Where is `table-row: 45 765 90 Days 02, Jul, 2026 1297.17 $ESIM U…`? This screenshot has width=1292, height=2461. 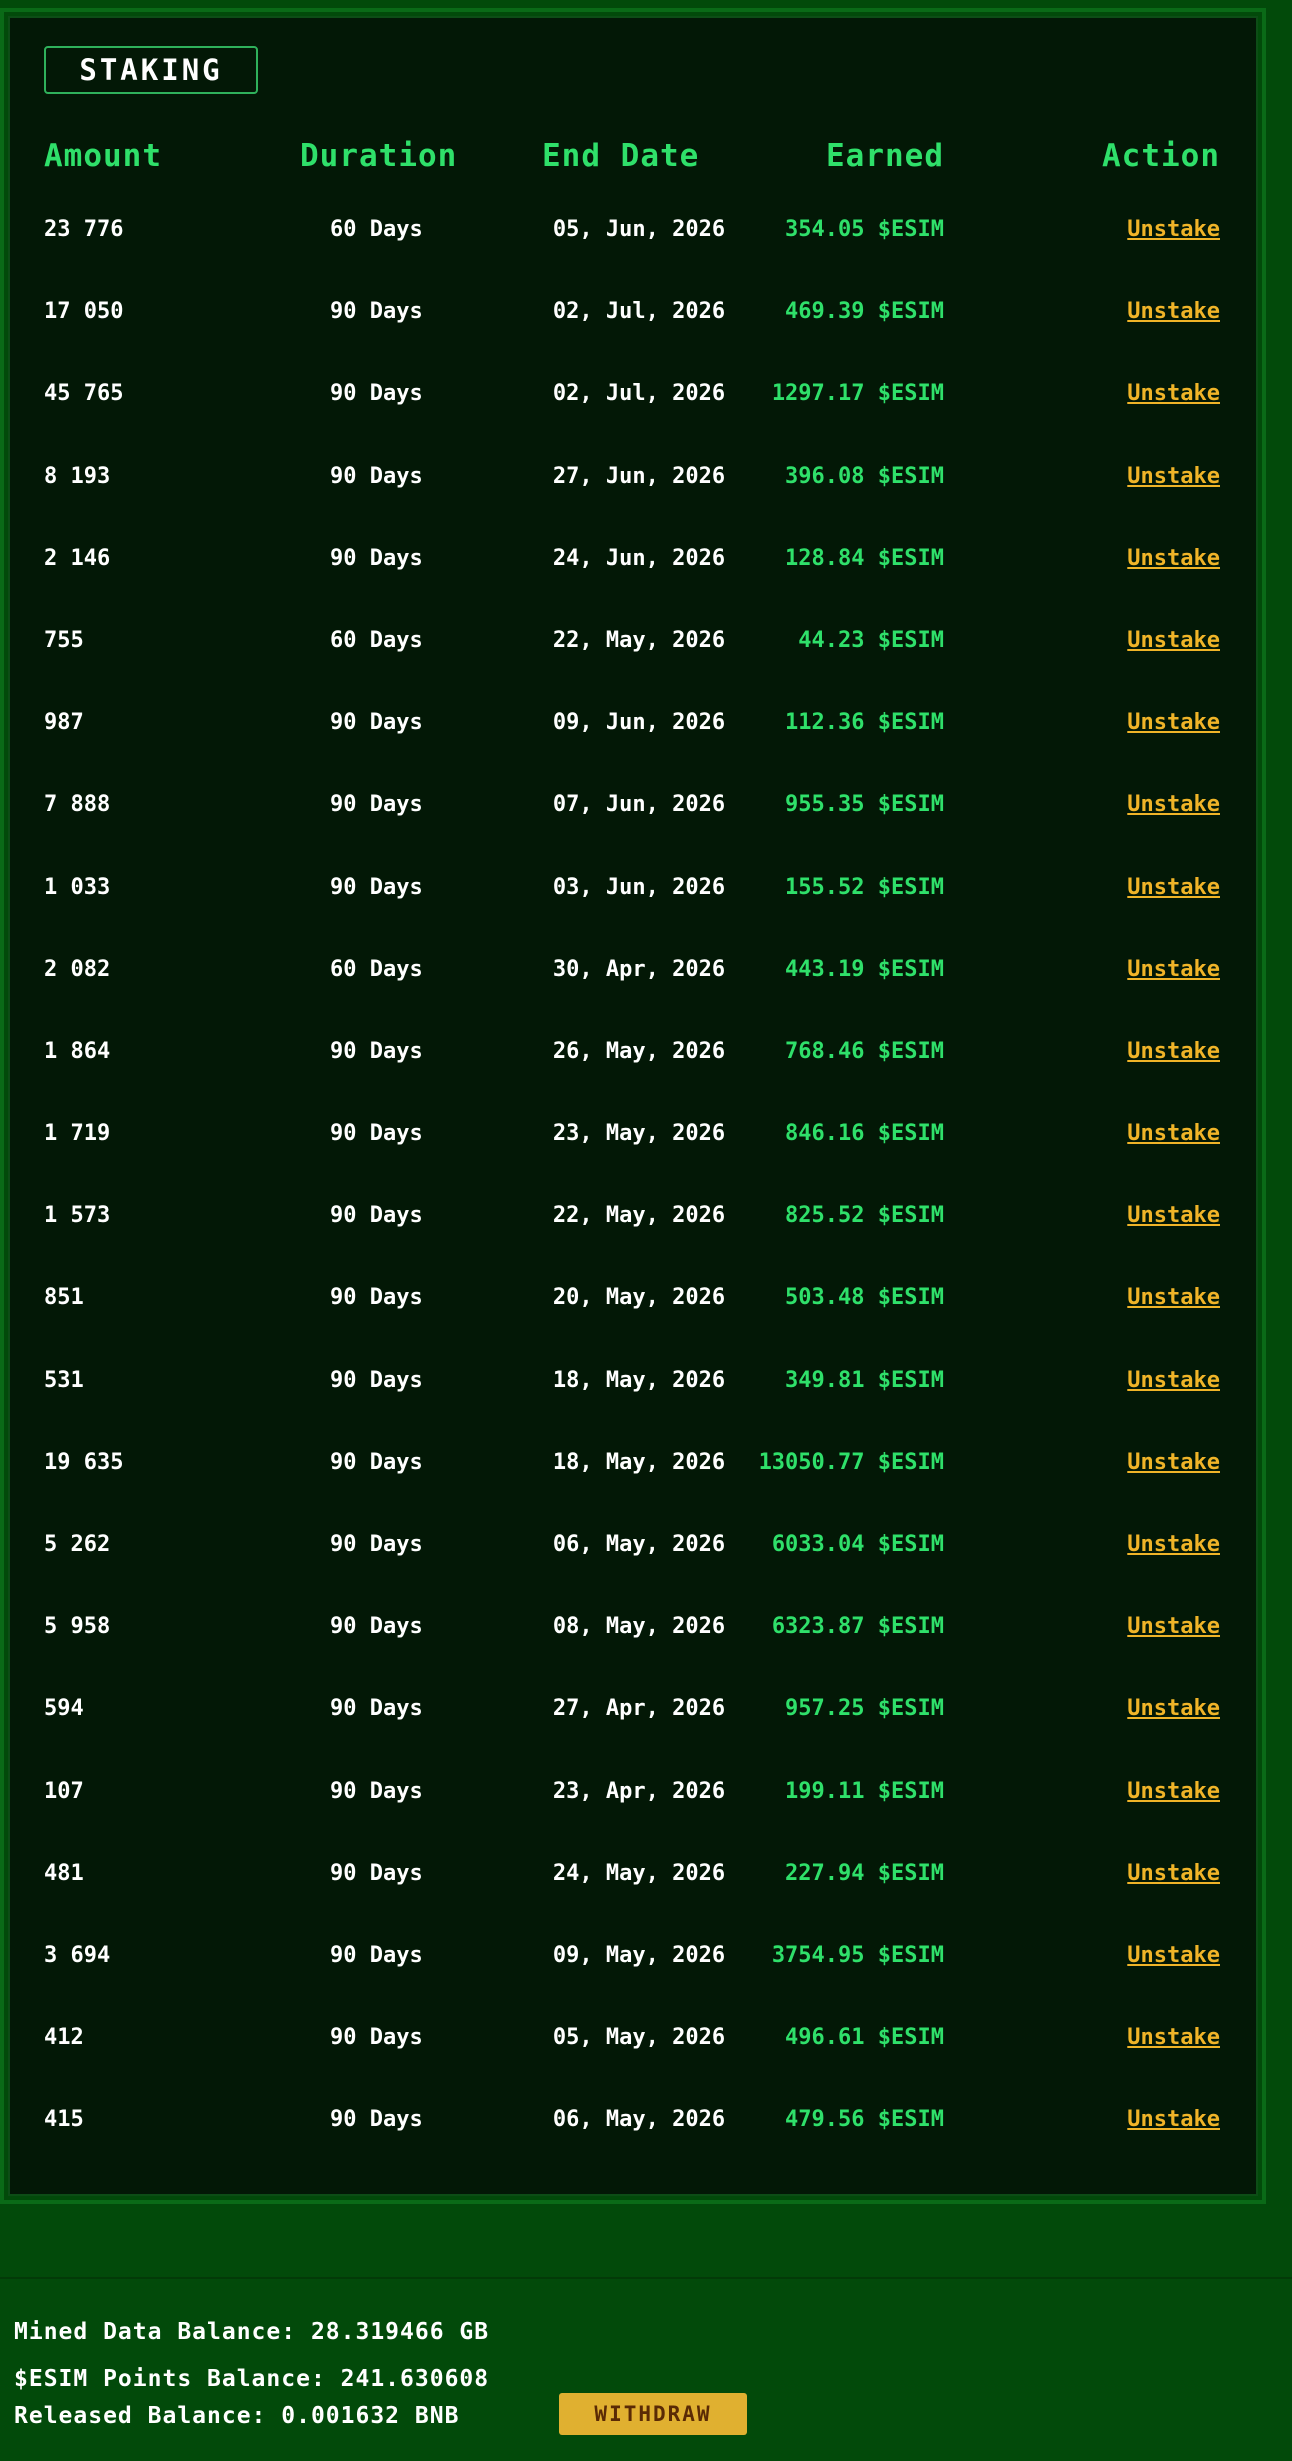 table-row: 45 765 90 Days 02, Jul, 2026 1297.17 $ESIM U… is located at coordinates (633, 423).